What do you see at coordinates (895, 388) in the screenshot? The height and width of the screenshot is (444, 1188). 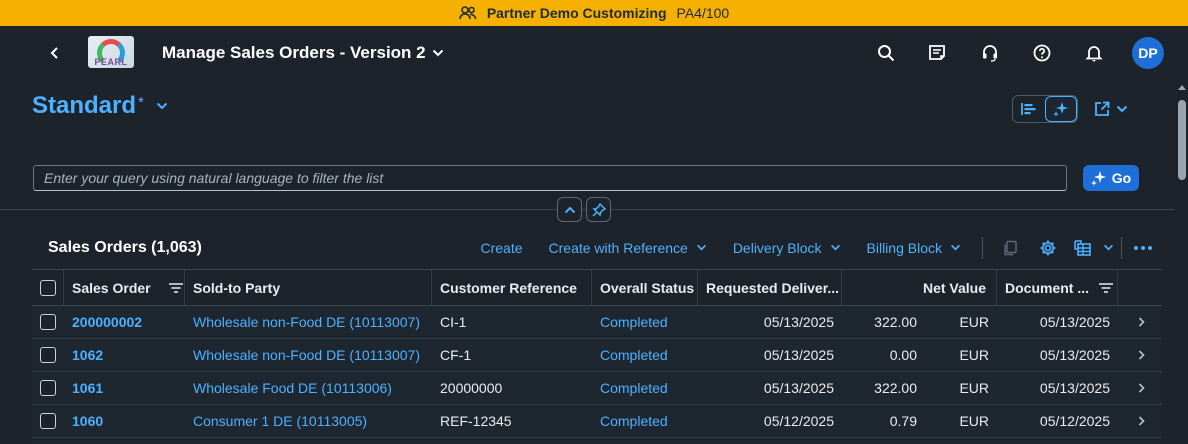 I see `net-value: 322.00` at bounding box center [895, 388].